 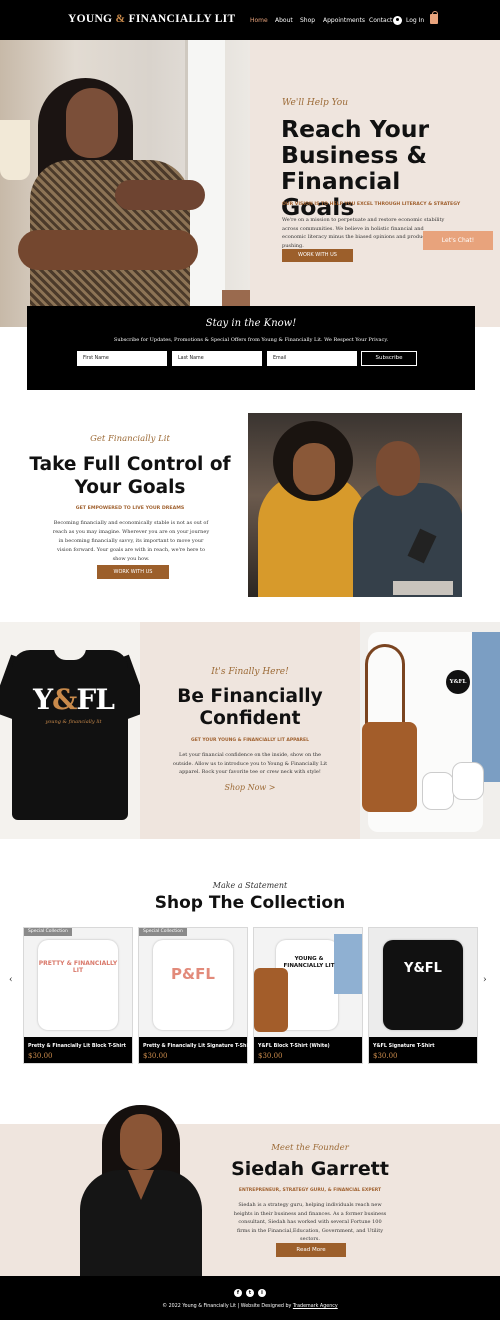 I want to click on apparel-title: Be Financially Confident, so click(x=250, y=707).